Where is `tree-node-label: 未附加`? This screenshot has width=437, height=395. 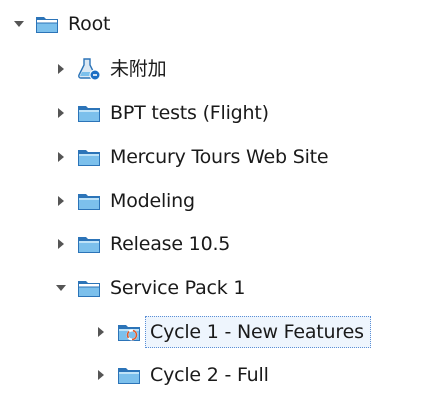
tree-node-label: 未附加 is located at coordinates (138, 69).